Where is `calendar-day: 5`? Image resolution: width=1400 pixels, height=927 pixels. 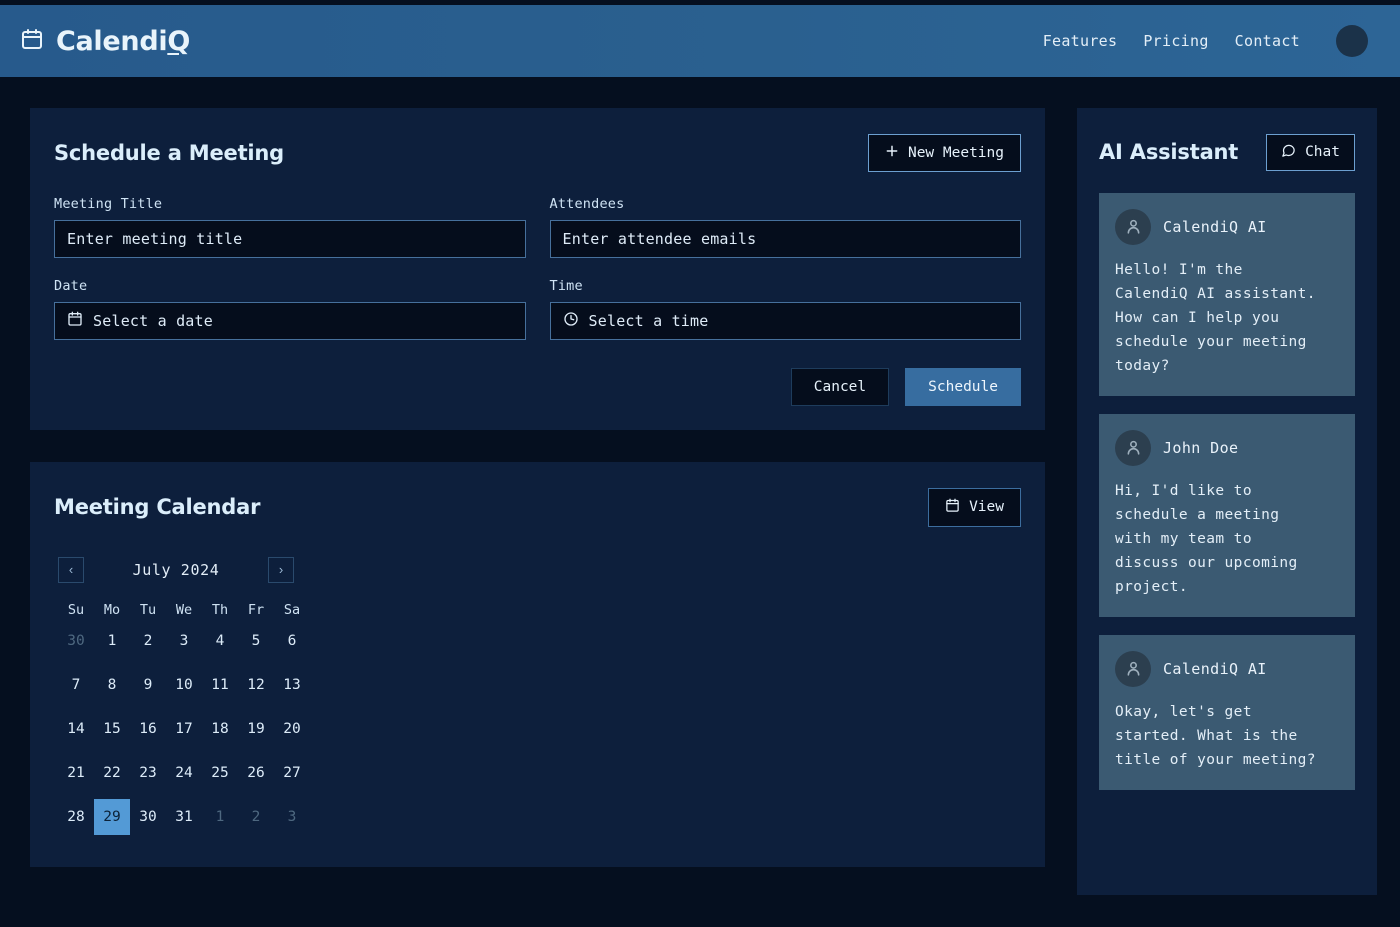 calendar-day: 5 is located at coordinates (256, 641).